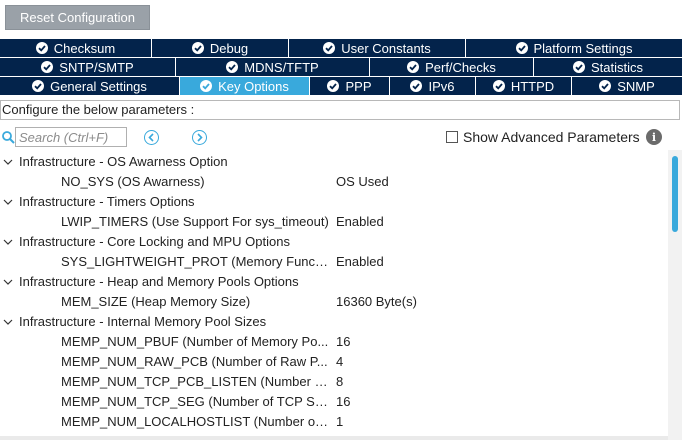 The image size is (682, 440). Describe the element at coordinates (334, 438) in the screenshot. I see `horizontal-scrollbar-track` at that location.